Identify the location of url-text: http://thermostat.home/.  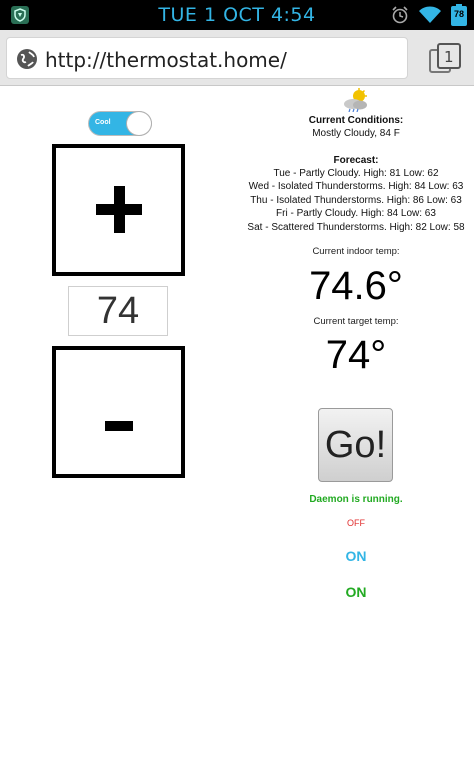
(166, 60).